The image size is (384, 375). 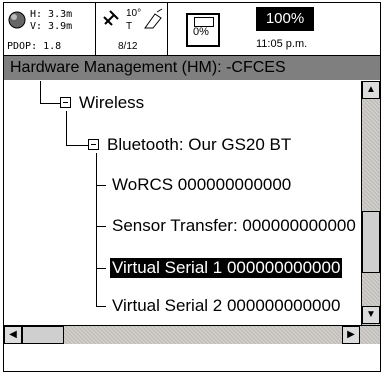 I want to click on memory-card-icon: 0%, so click(x=203, y=30).